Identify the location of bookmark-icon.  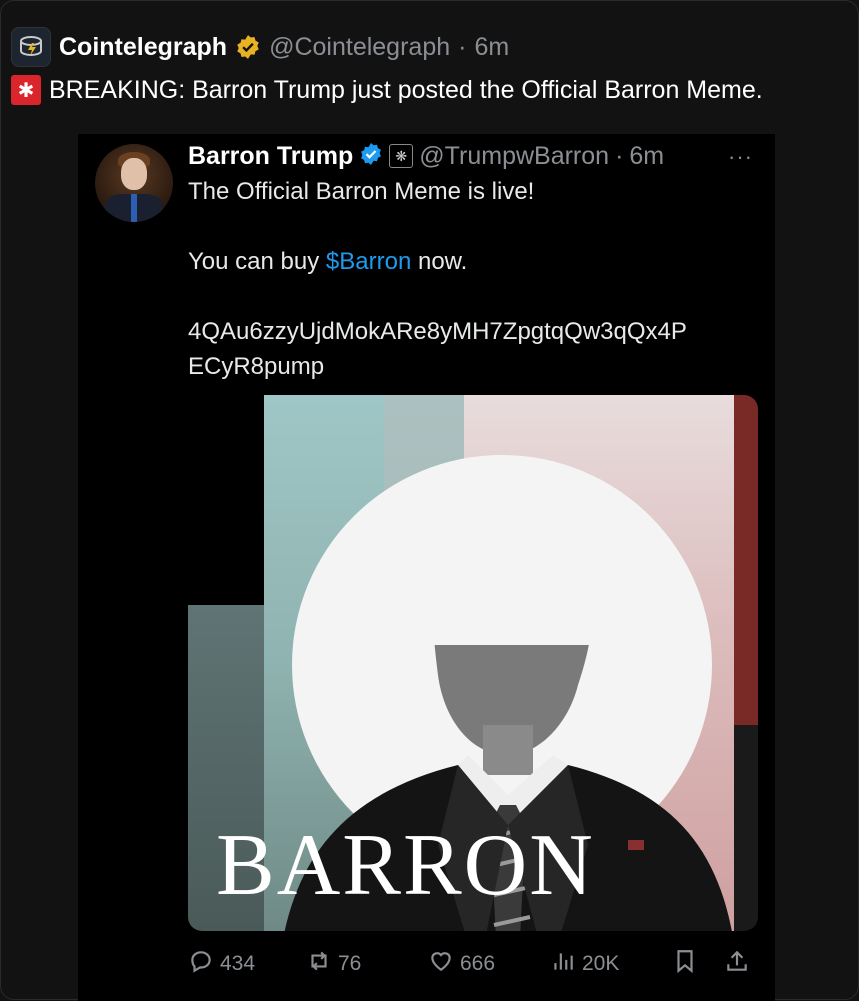
(685, 964).